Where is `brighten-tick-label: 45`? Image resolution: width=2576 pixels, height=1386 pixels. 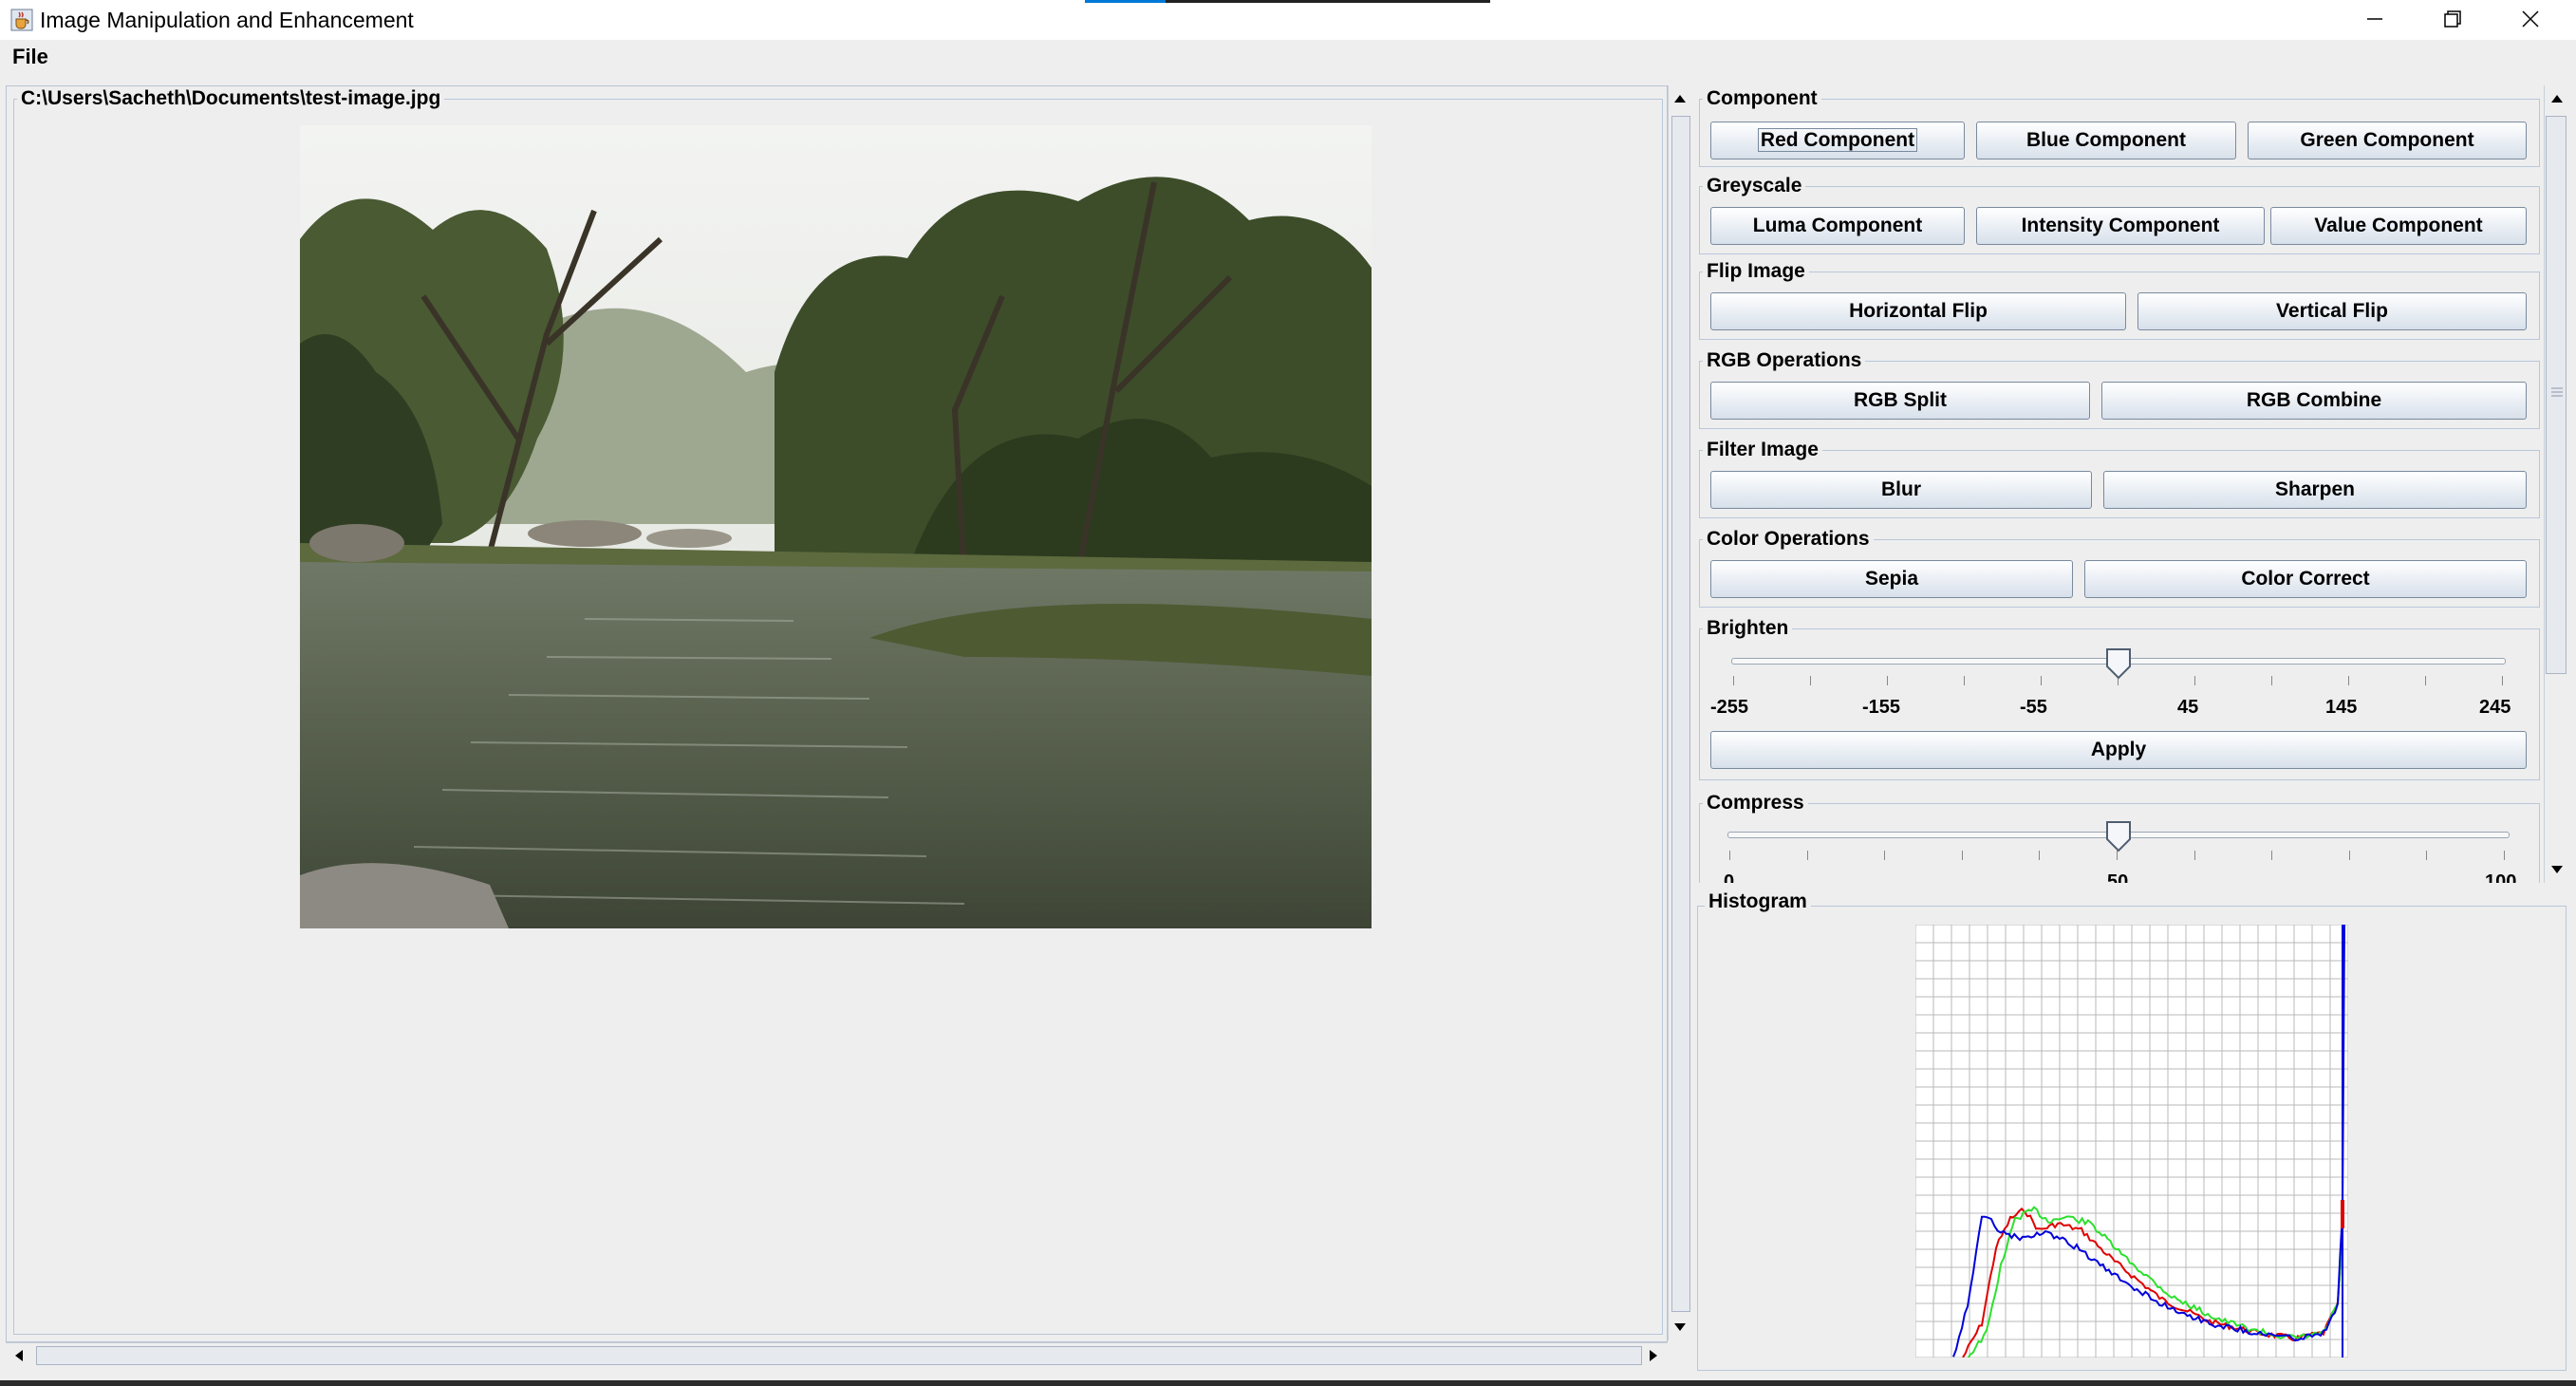 brighten-tick-label: 45 is located at coordinates (2188, 707).